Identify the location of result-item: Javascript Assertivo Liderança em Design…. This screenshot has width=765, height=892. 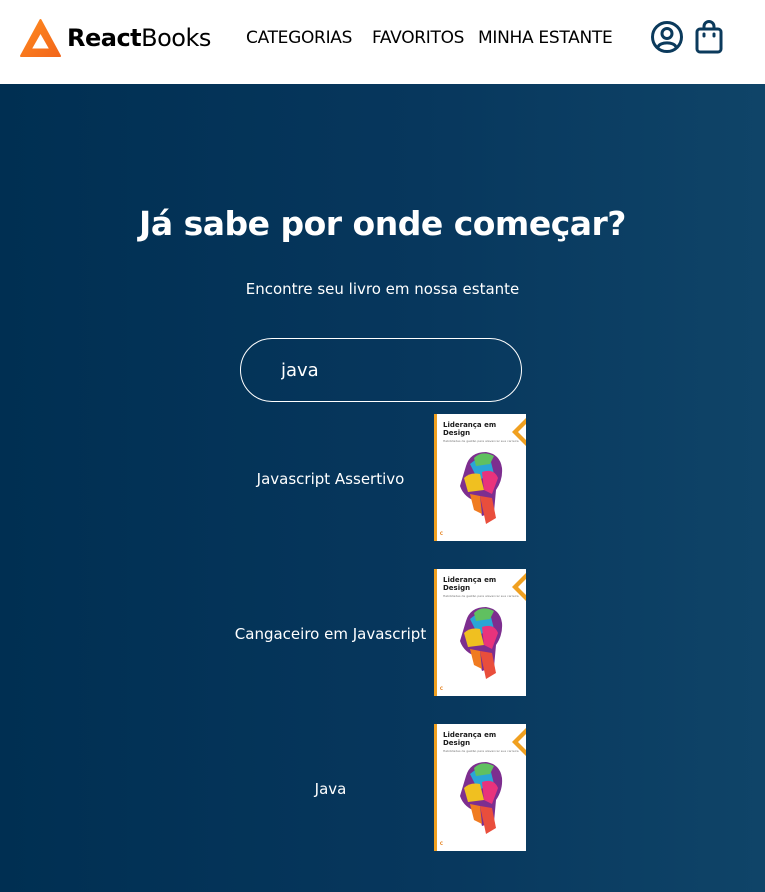
(380, 478).